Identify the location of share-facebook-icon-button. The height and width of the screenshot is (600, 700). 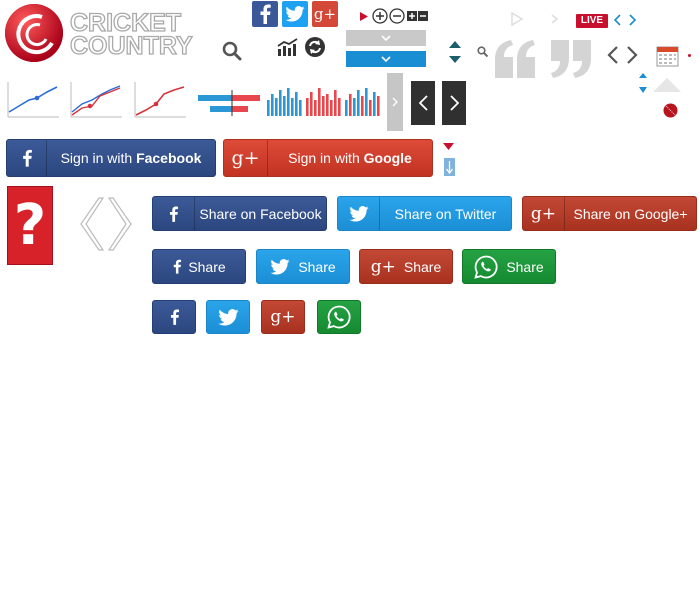
(174, 317).